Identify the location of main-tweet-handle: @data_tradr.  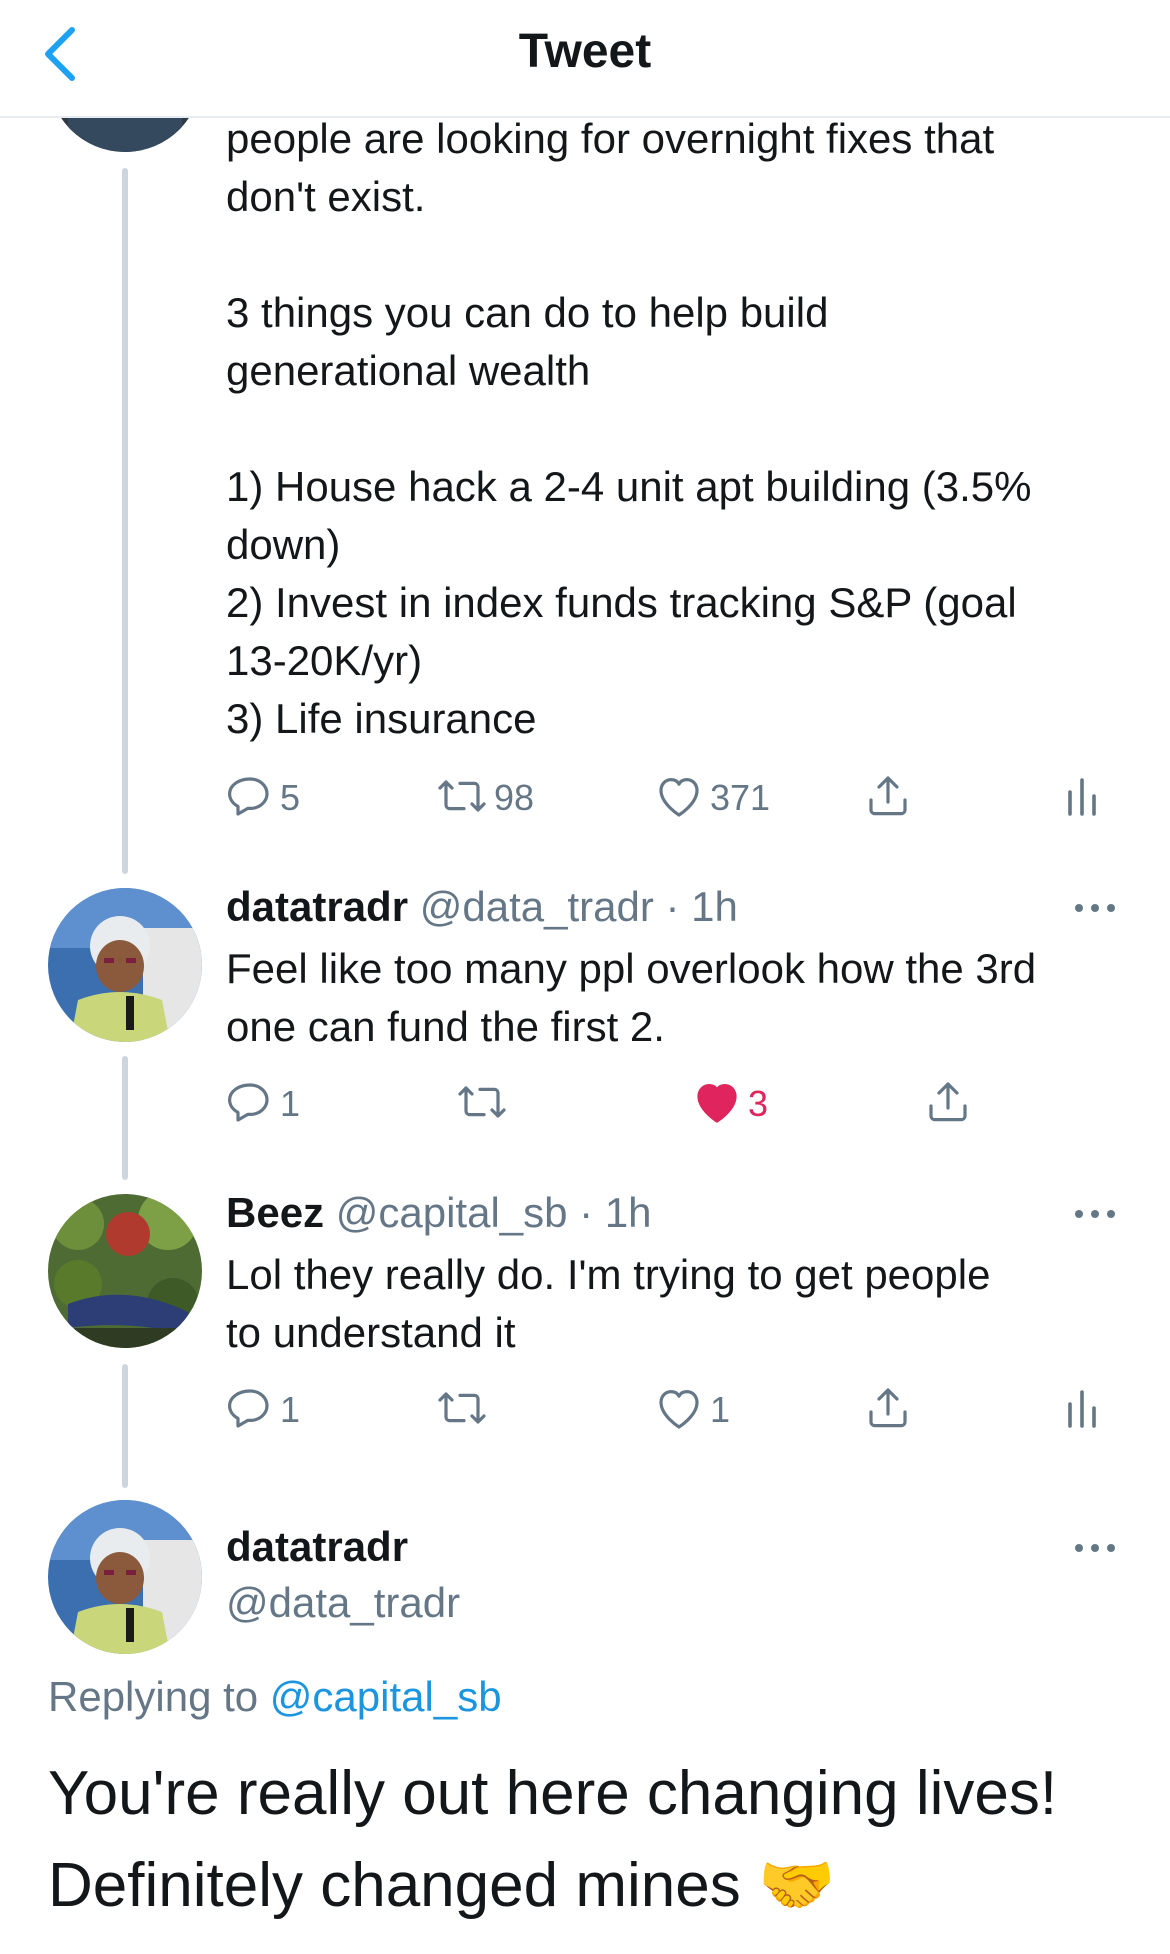
(343, 1603).